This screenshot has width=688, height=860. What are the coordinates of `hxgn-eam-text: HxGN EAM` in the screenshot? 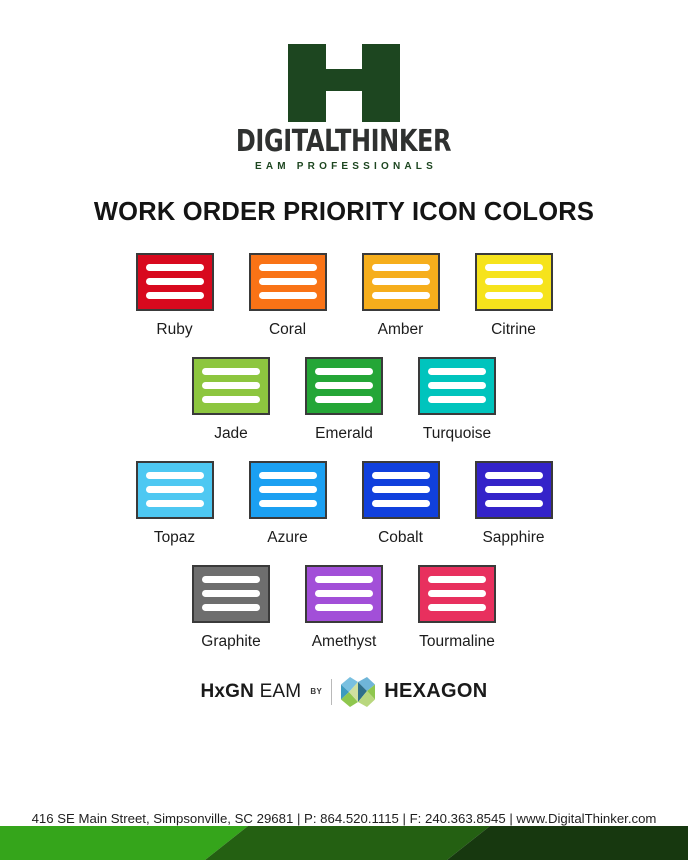 It's located at (250, 692).